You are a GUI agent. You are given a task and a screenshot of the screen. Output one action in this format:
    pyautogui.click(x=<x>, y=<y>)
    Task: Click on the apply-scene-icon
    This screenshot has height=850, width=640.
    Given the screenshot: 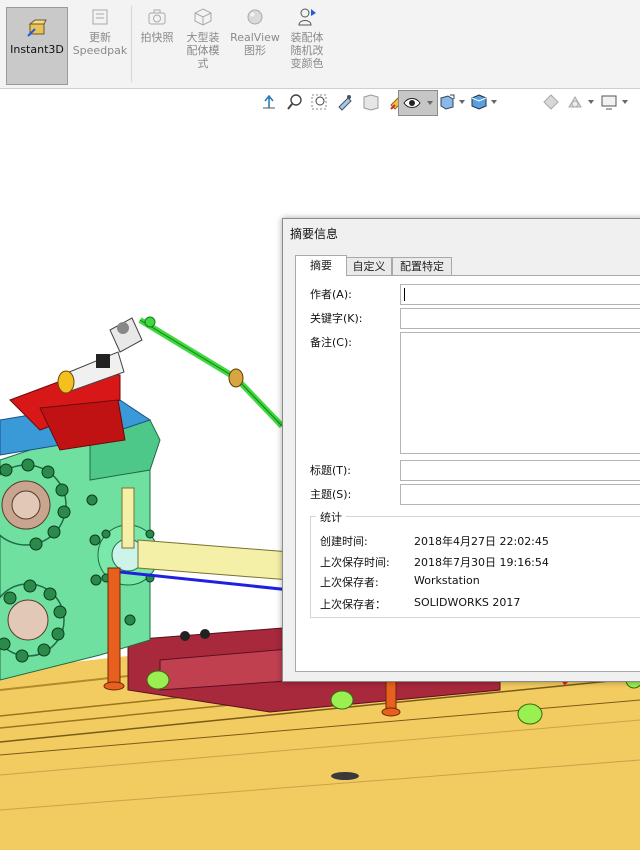 What is the action you would take?
    pyautogui.click(x=551, y=102)
    